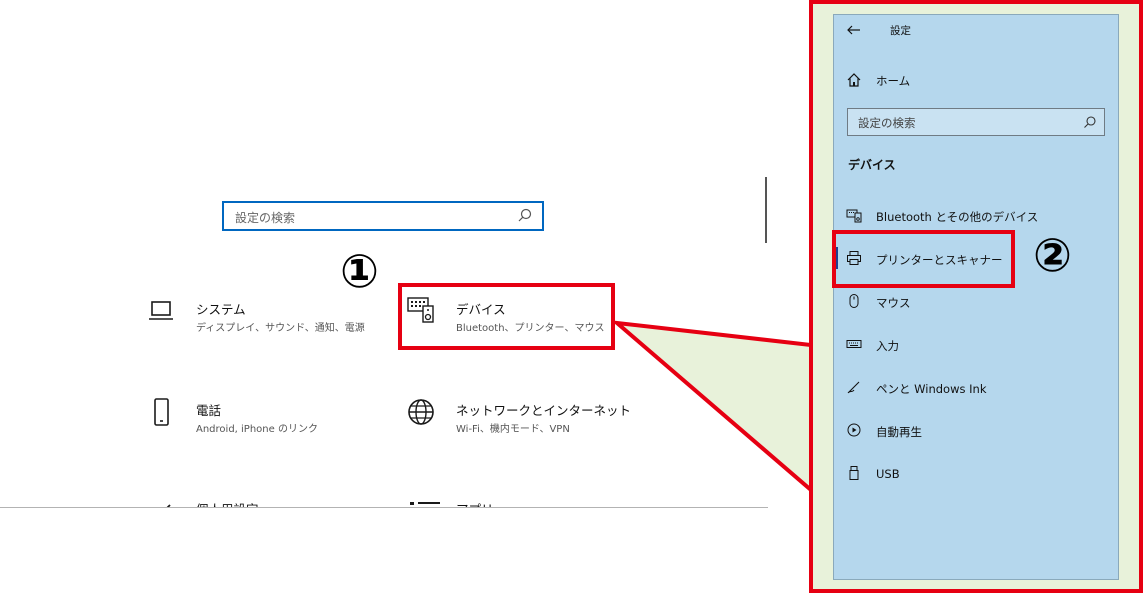  What do you see at coordinates (209, 410) in the screenshot?
I see `category-title: 電話` at bounding box center [209, 410].